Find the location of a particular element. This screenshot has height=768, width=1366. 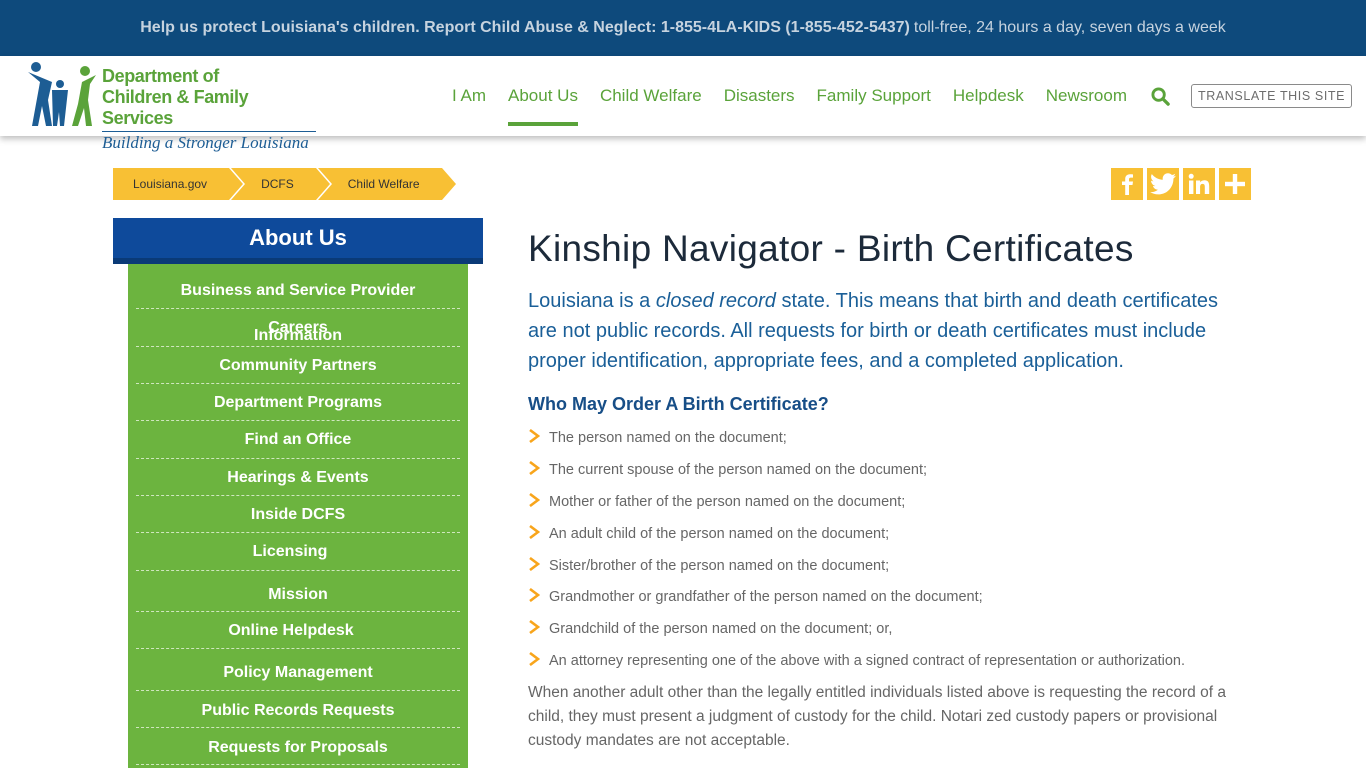

sidebar-item-policy-management: Policy Management is located at coordinates (298, 670).